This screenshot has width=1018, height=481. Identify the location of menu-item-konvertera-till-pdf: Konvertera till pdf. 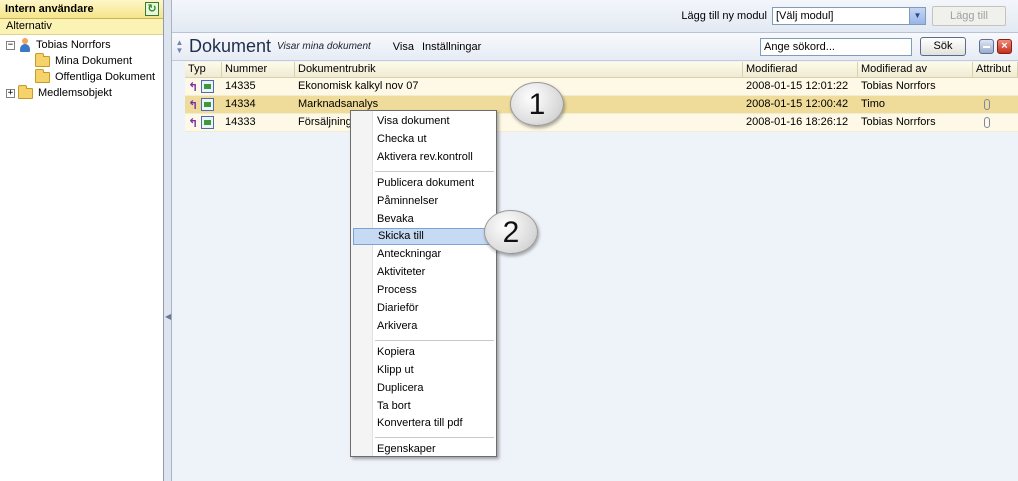
(423, 423).